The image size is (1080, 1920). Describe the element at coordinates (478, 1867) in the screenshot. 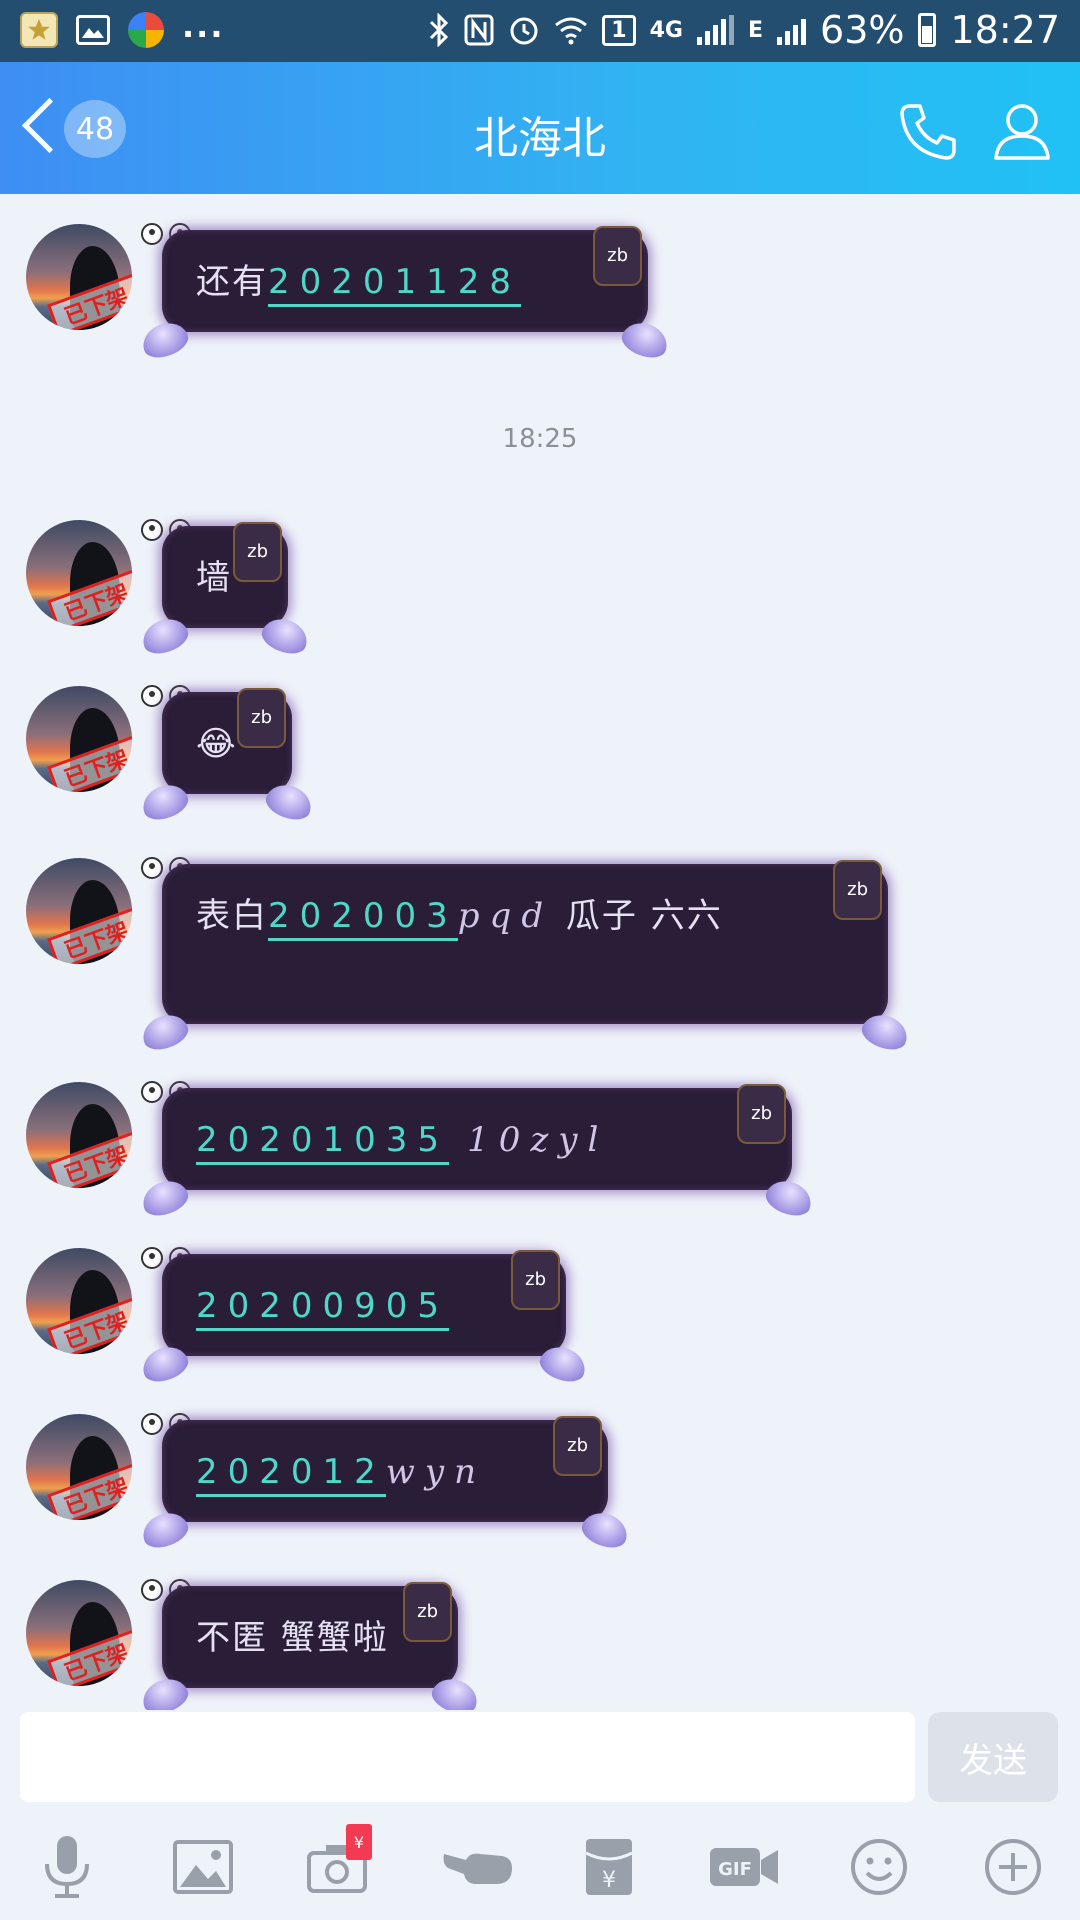

I see `poke-icon` at that location.